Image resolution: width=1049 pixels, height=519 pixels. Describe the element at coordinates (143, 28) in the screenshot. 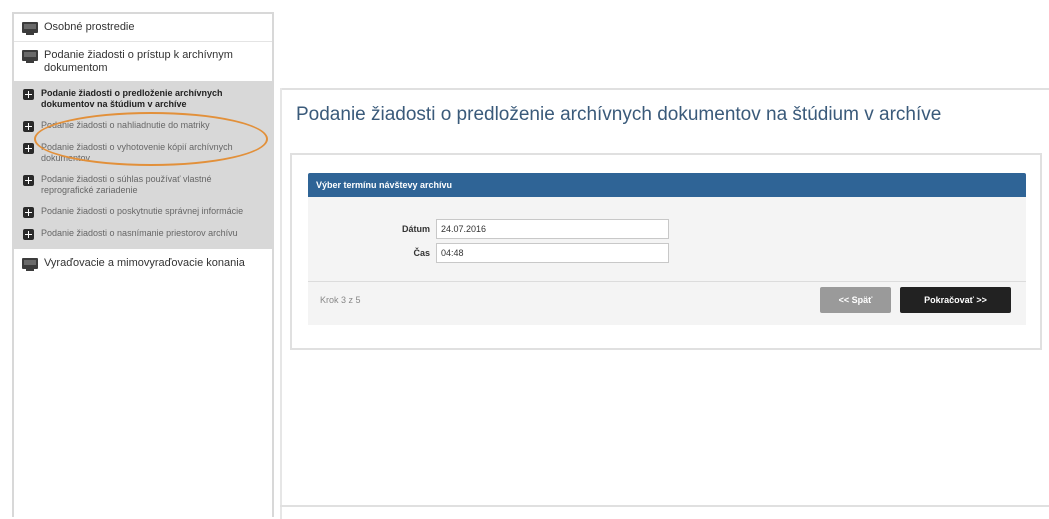

I see `sidebar-item-osobne-prostredie: Osobné prostredie` at that location.